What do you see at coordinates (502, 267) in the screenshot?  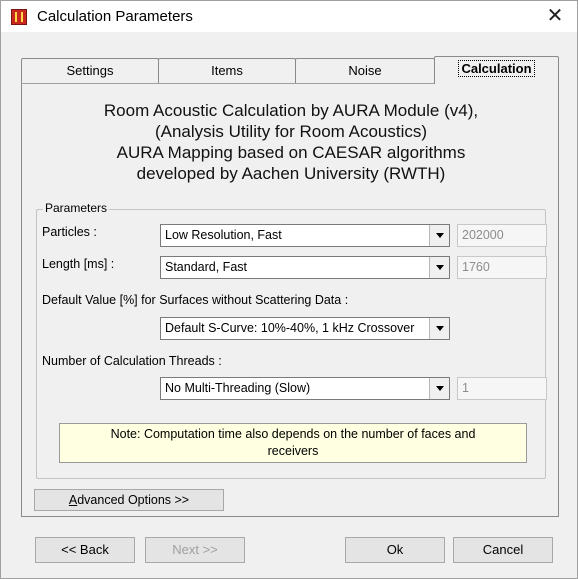 I see `length-count-field: 1760` at bounding box center [502, 267].